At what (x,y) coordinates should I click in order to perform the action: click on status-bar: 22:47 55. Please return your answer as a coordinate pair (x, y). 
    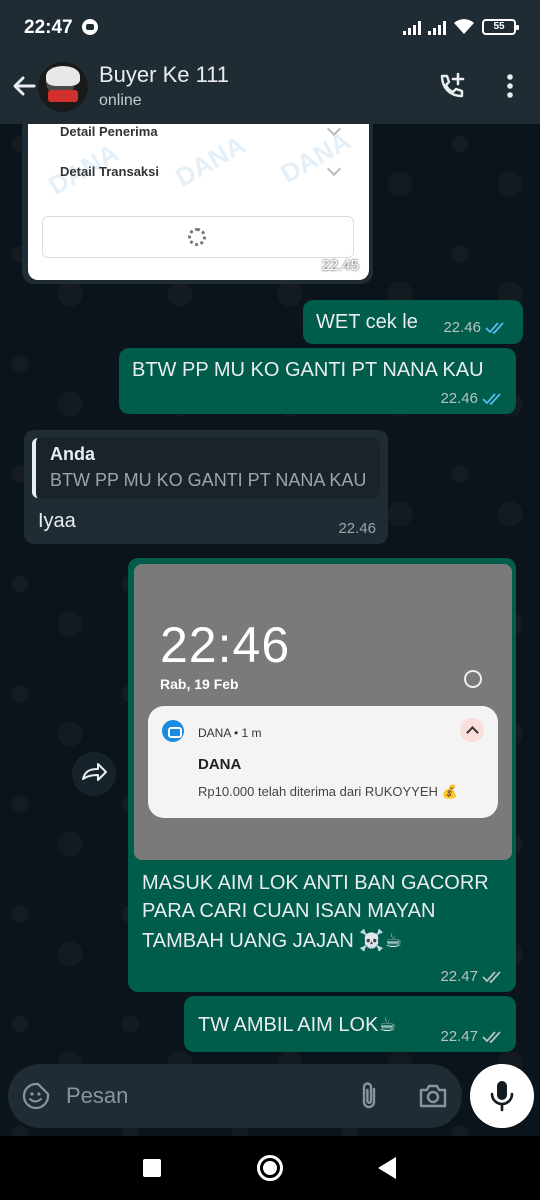
    Looking at the image, I should click on (270, 28).